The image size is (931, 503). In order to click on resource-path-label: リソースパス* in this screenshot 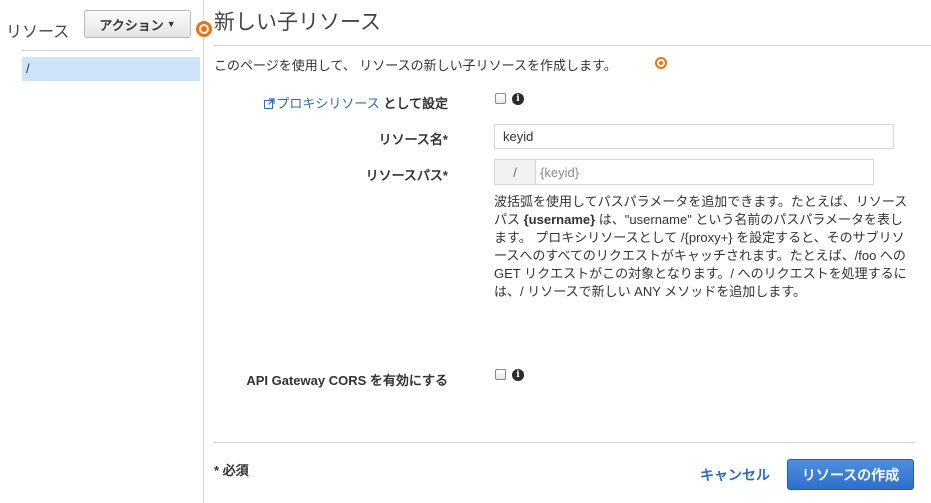, I will do `click(406, 175)`.